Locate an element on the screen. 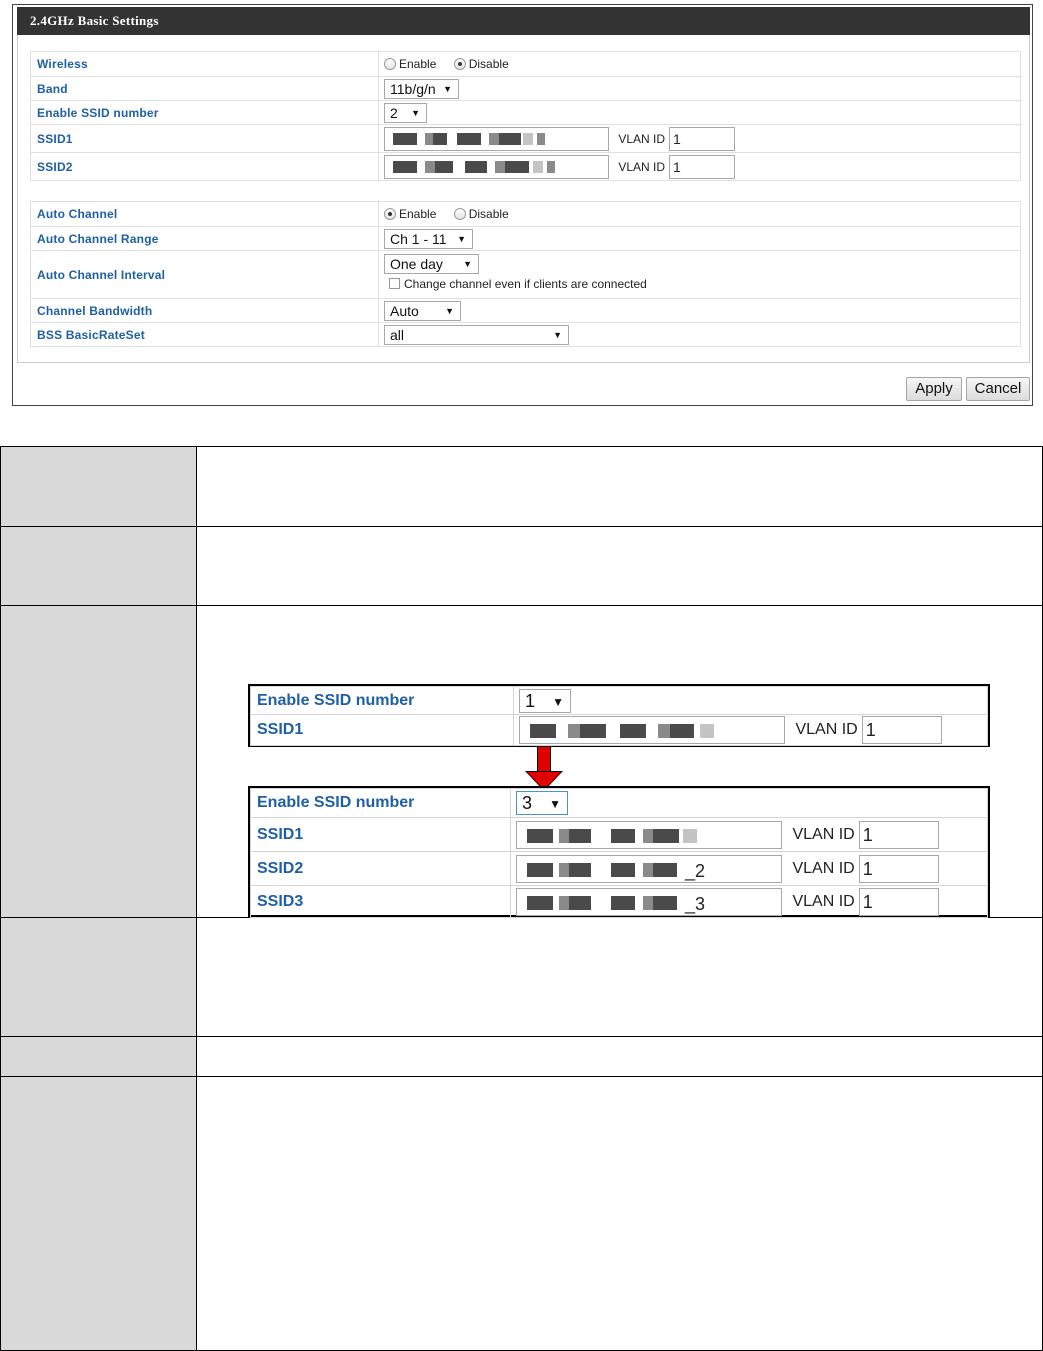 This screenshot has height=1351, width=1043. row-ssid2: SSID2 VLAN ID 1 is located at coordinates (525, 166).